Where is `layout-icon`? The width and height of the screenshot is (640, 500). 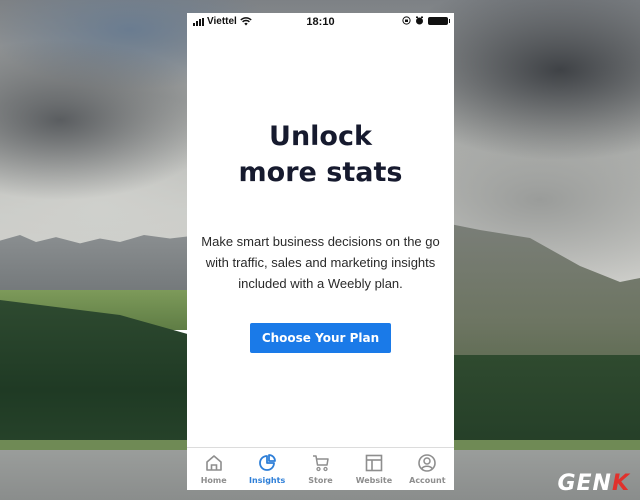 layout-icon is located at coordinates (374, 463).